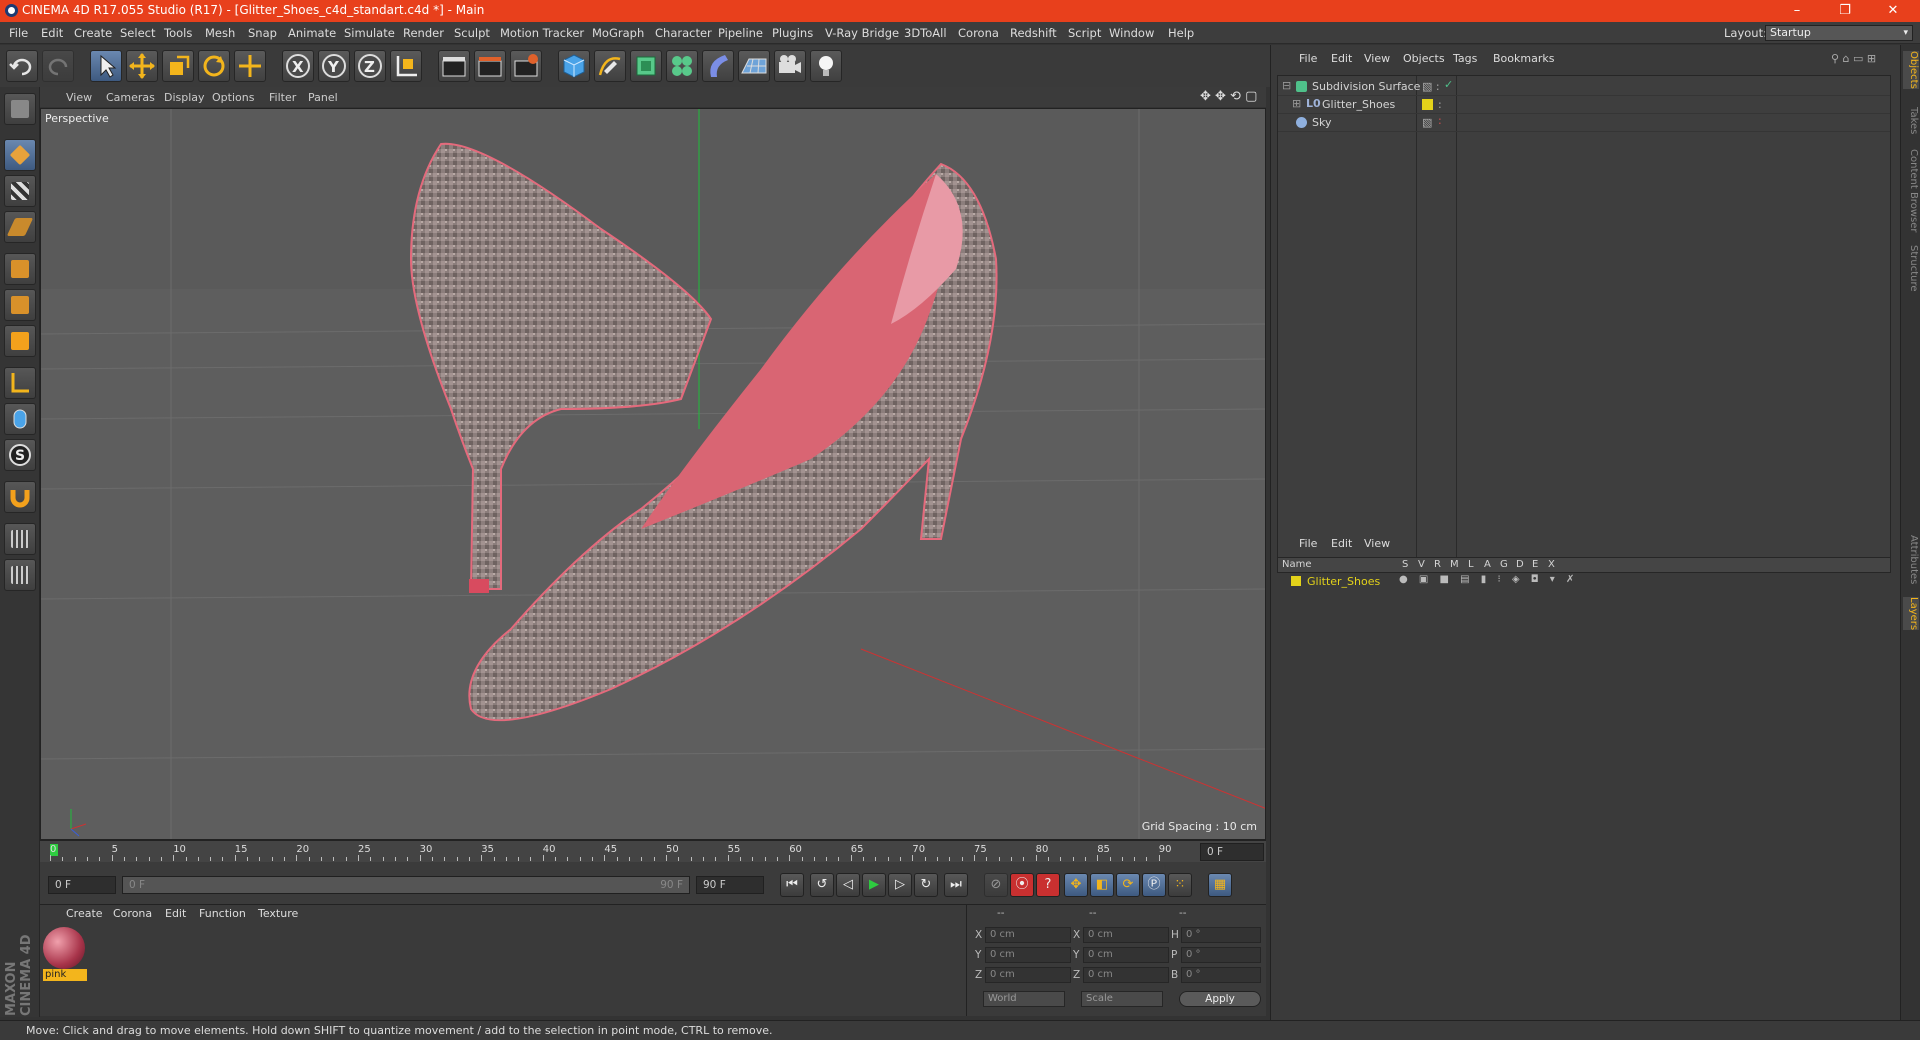 This screenshot has height=1040, width=1920. What do you see at coordinates (618, 33) in the screenshot?
I see `menu-mograph: MoGraph` at bounding box center [618, 33].